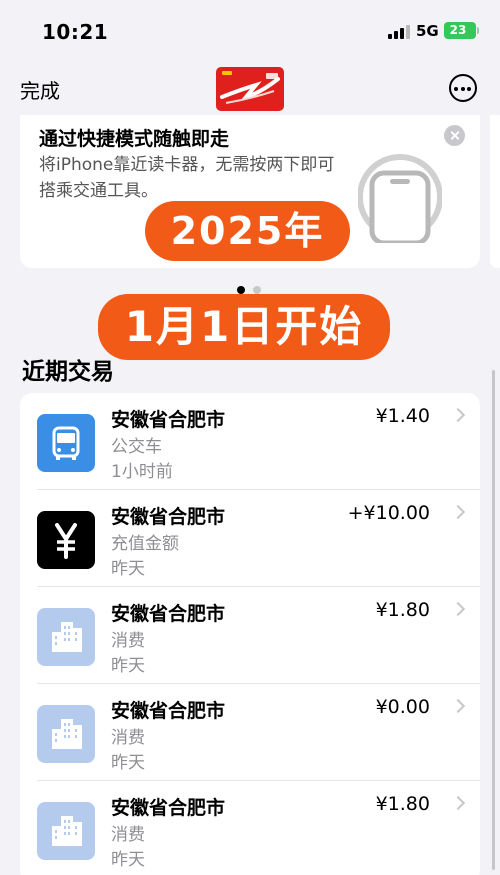 The width and height of the screenshot is (500, 875). I want to click on transaction-time: 1小时前, so click(142, 472).